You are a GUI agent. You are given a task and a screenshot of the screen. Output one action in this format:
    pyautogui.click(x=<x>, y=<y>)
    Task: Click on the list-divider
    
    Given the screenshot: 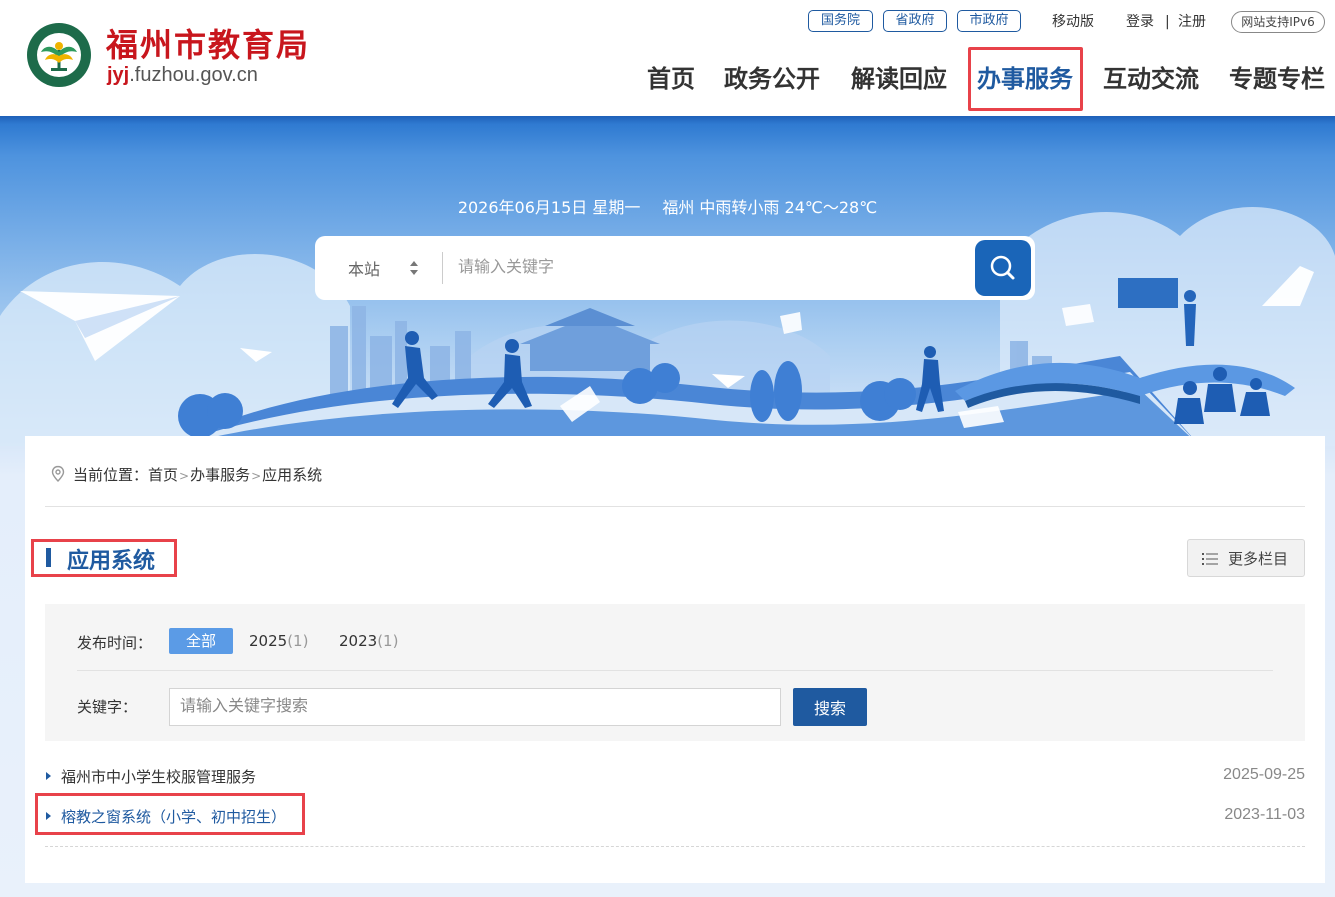 What is the action you would take?
    pyautogui.click(x=675, y=846)
    